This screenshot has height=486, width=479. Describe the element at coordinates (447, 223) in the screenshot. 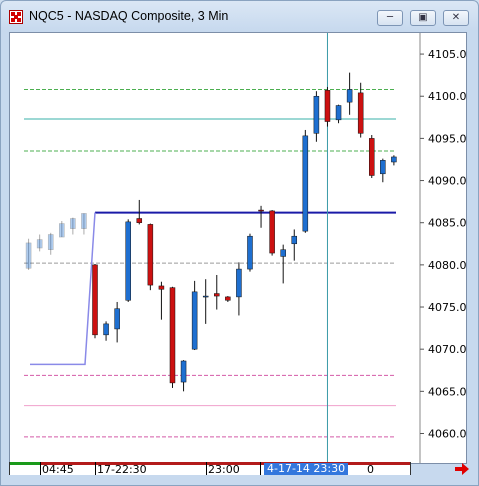

I see `price-tick-label: 4085.0` at that location.